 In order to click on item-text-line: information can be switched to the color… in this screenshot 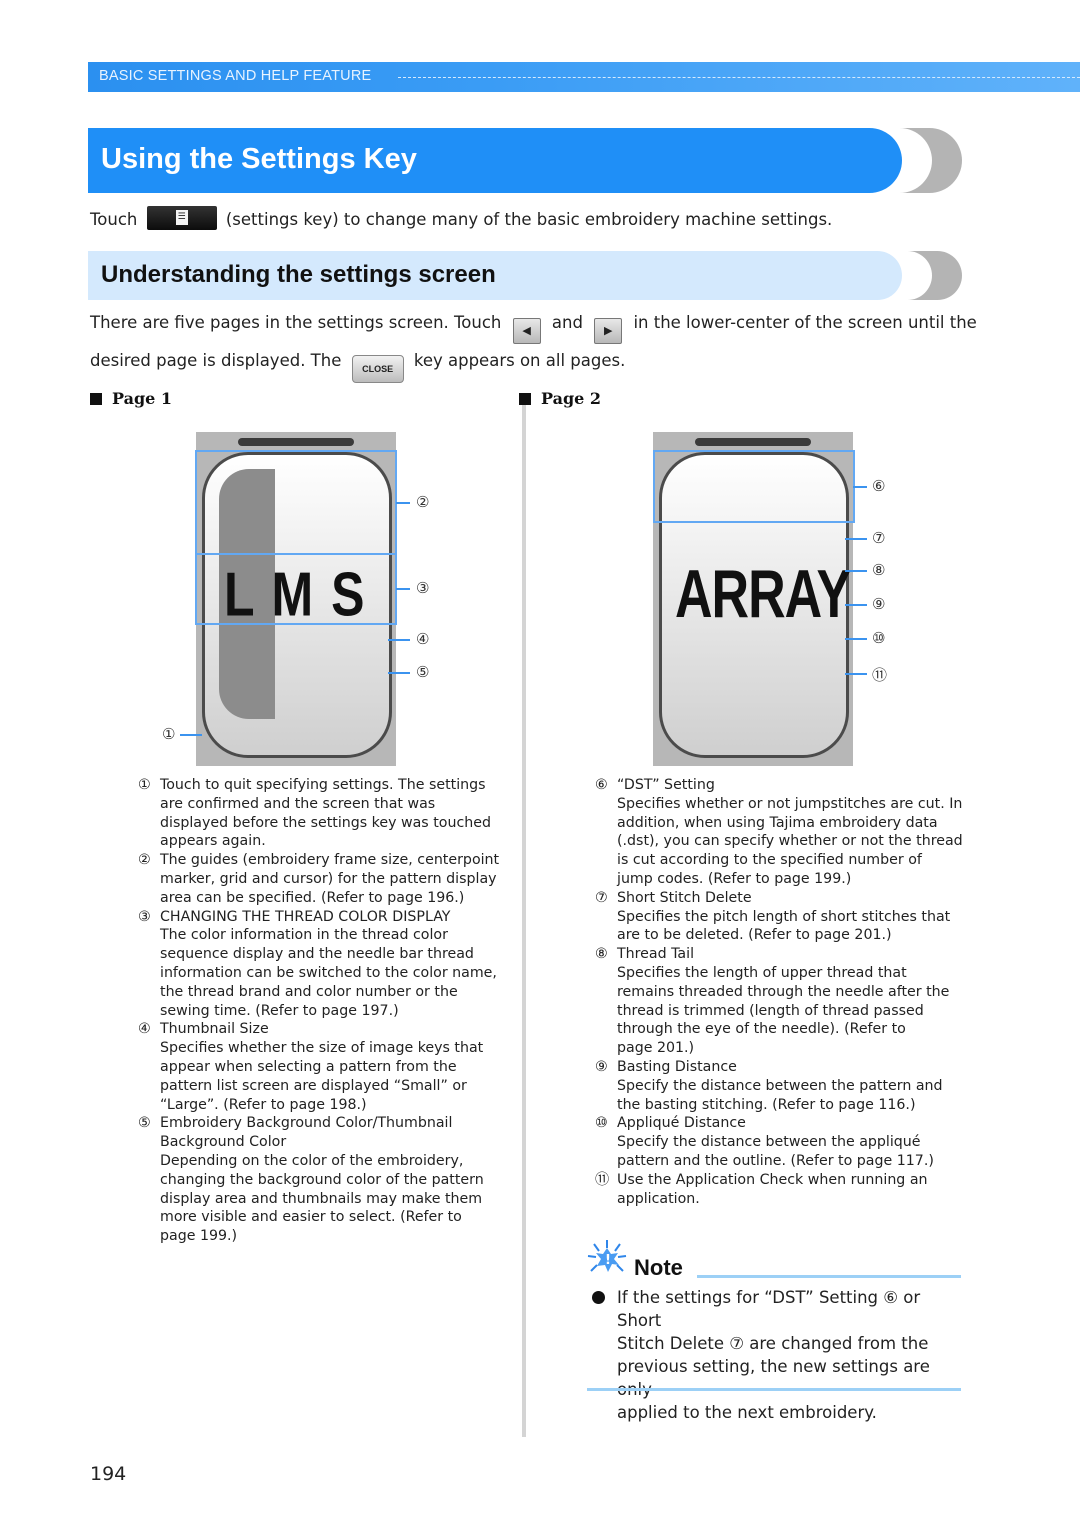, I will do `click(328, 972)`.